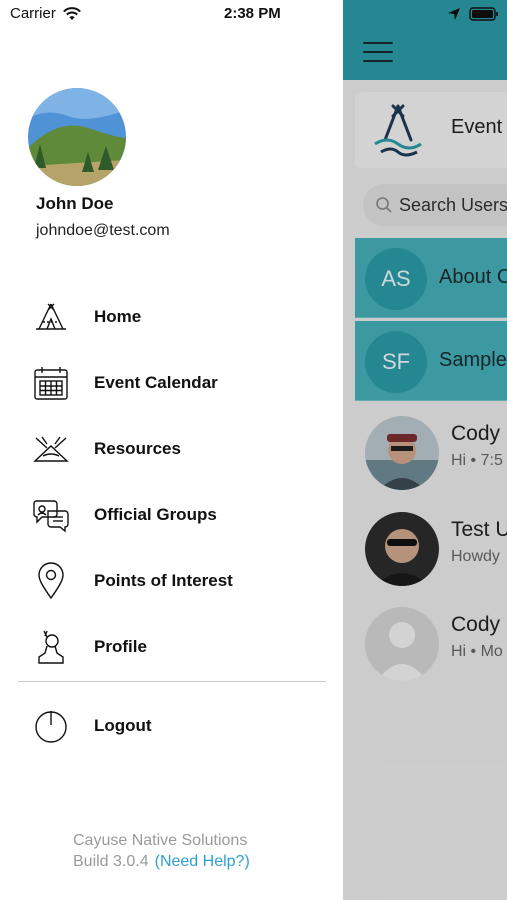 Image resolution: width=507 pixels, height=900 pixels. I want to click on user-email: johndoe@test.com, so click(103, 230).